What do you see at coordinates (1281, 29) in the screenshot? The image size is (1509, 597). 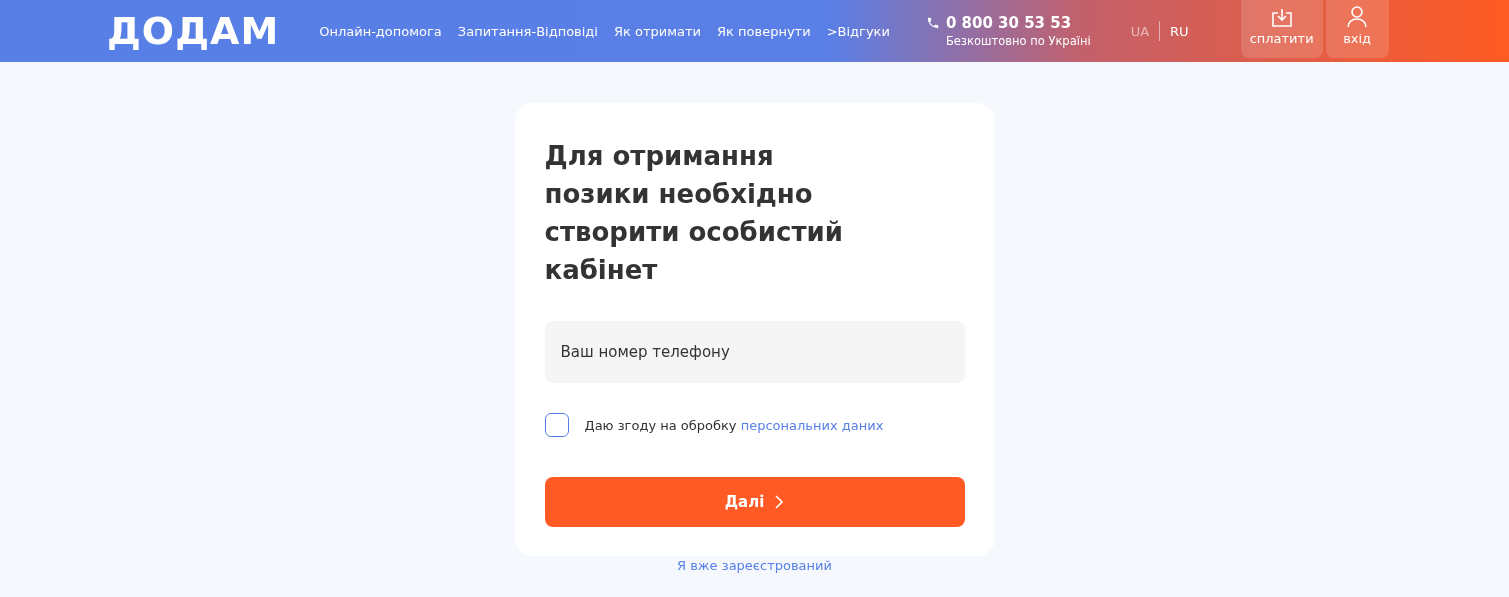 I see `pay-button: сплатити` at bounding box center [1281, 29].